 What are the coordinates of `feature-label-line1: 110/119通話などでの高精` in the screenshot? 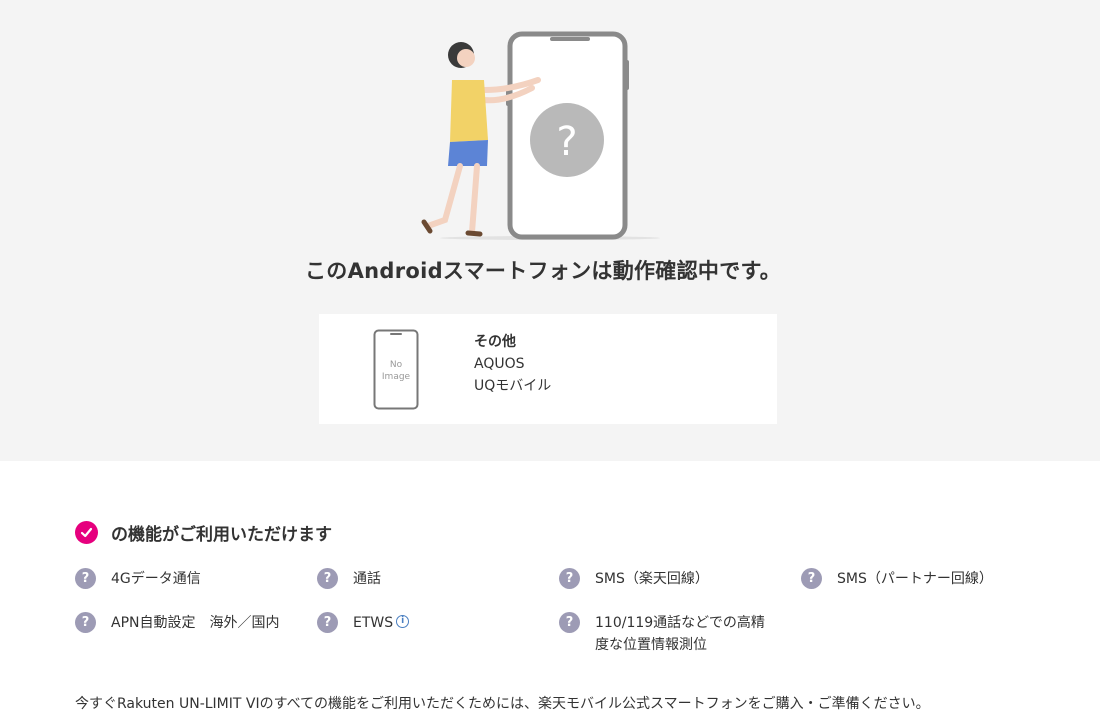 It's located at (680, 623).